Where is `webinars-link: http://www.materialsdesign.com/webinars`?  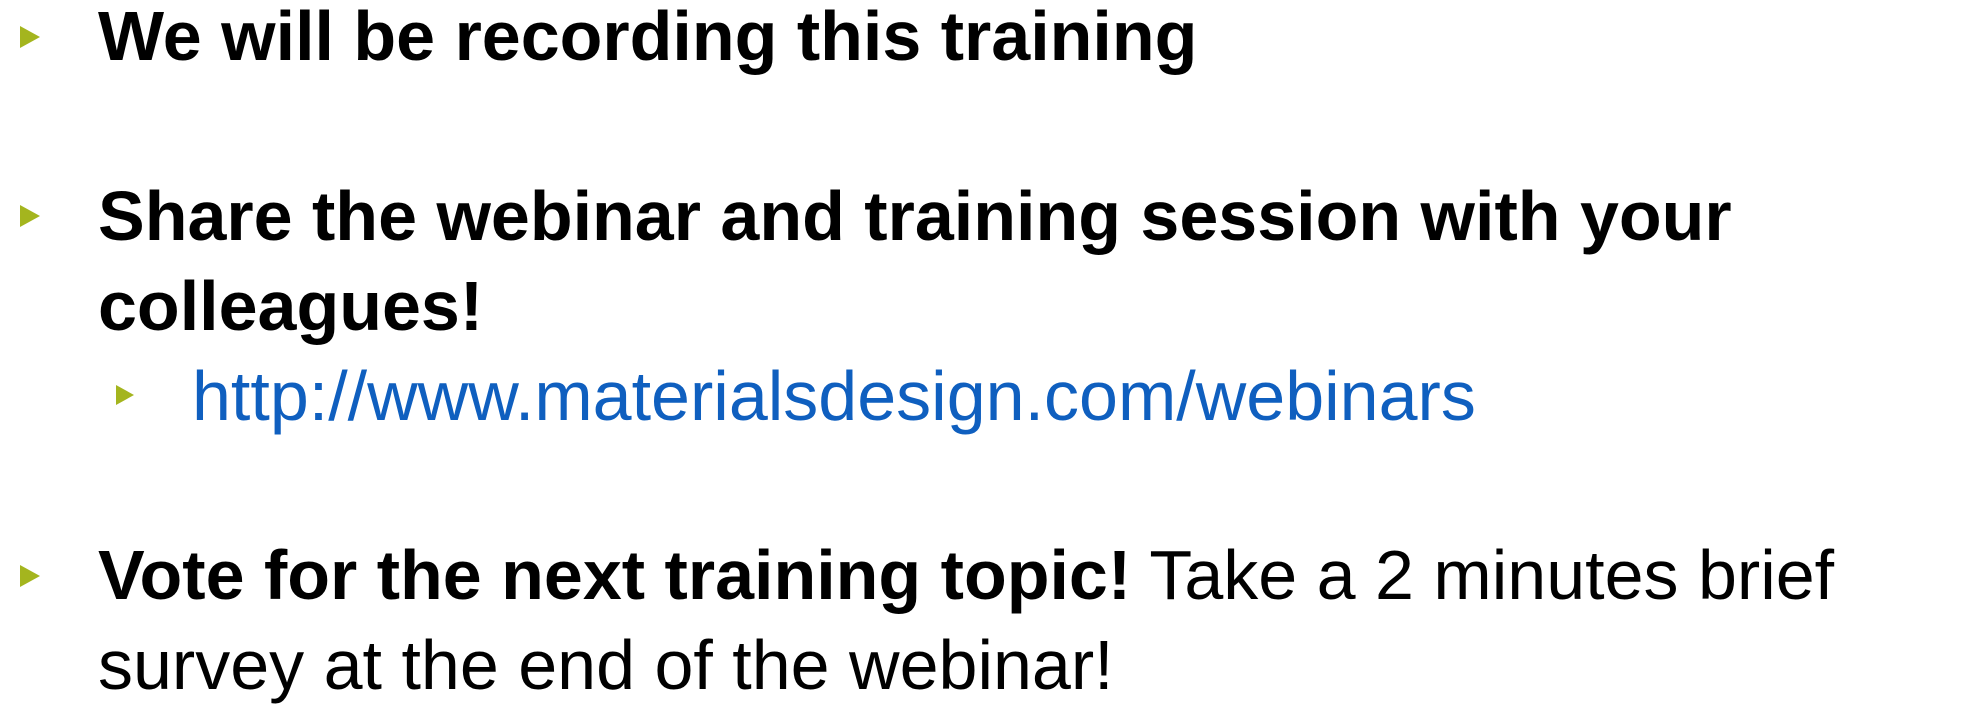
webinars-link: http://www.materialsdesign.com/webinars is located at coordinates (834, 396).